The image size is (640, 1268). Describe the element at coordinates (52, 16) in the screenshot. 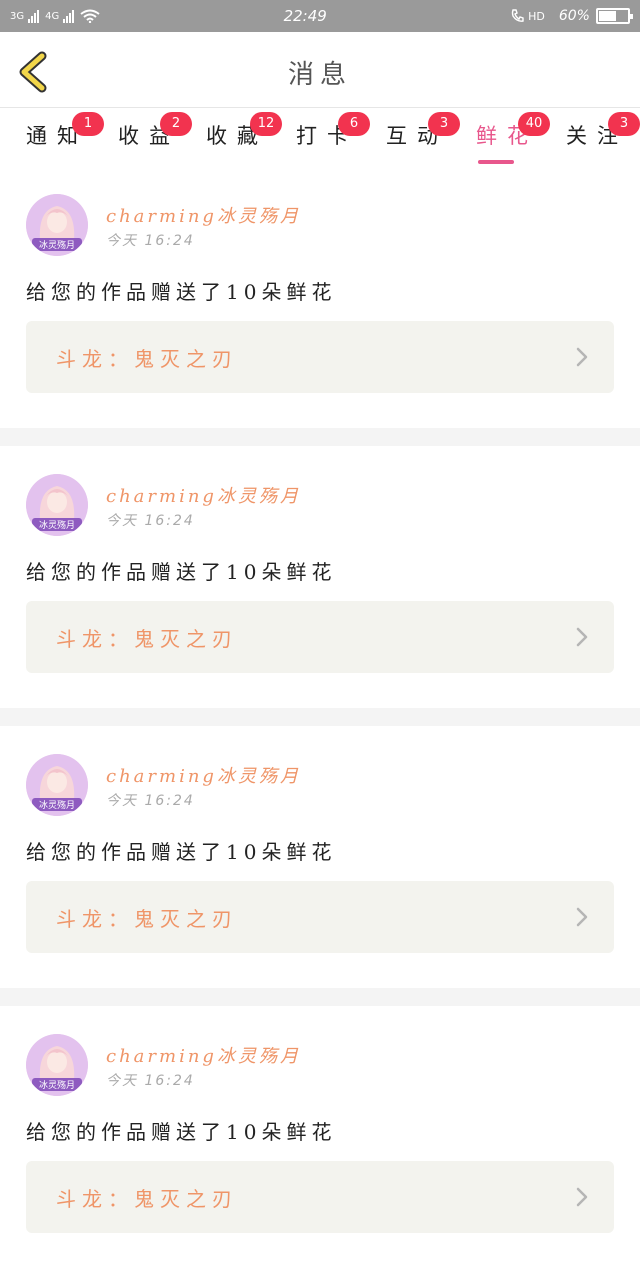

I see `network-4g-label: 4G` at that location.